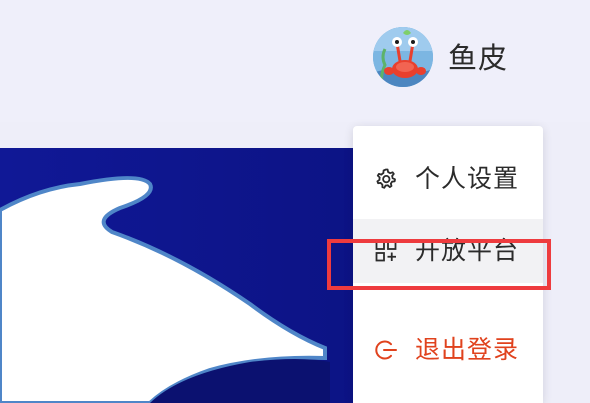  I want to click on gear-icon, so click(386, 179).